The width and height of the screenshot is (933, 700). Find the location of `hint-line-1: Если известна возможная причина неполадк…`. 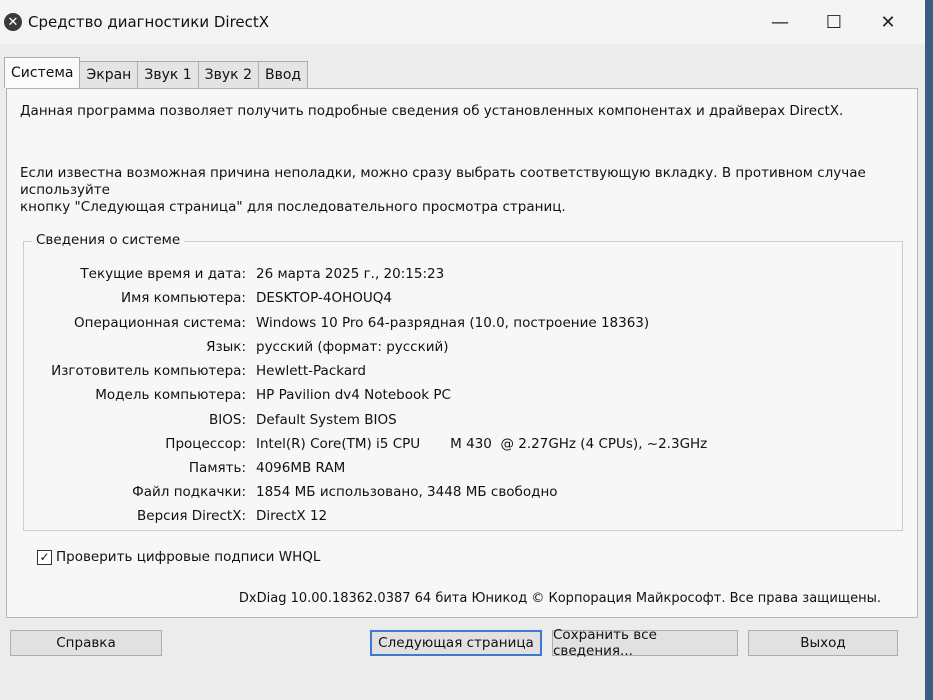

hint-line-1: Если известна возможная причина неполадк… is located at coordinates (443, 181).